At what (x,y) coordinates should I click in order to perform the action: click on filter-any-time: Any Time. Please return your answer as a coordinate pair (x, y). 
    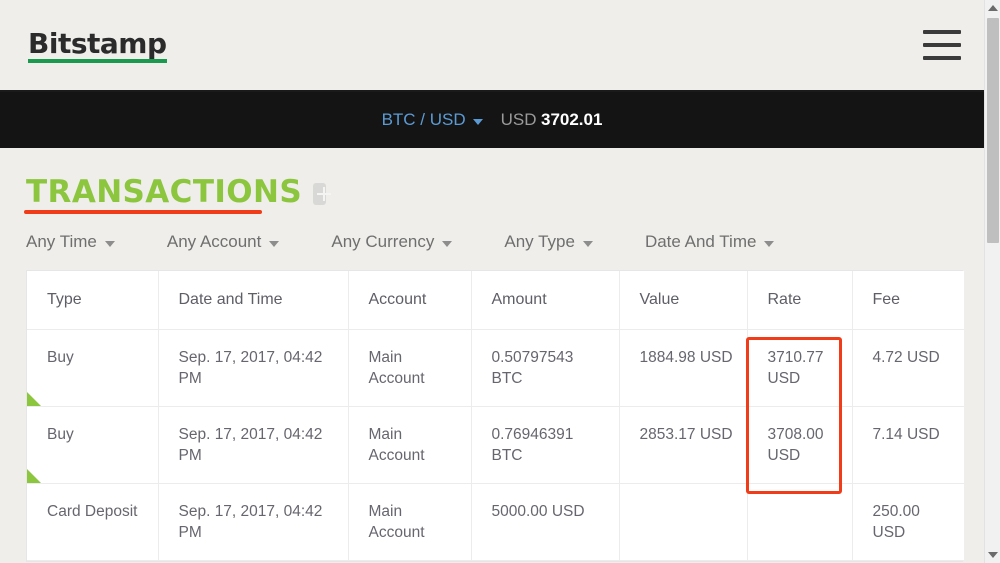
    Looking at the image, I should click on (70, 242).